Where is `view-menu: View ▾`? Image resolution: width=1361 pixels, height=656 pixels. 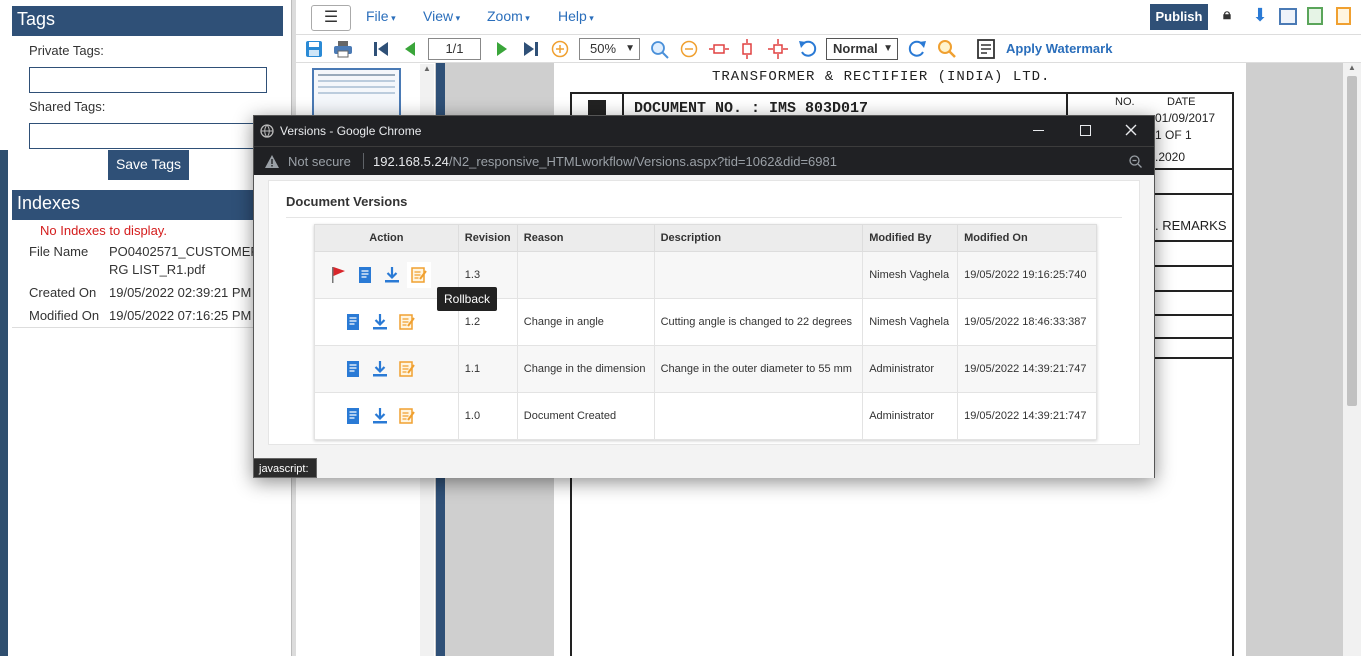
view-menu: View ▾ is located at coordinates (441, 16).